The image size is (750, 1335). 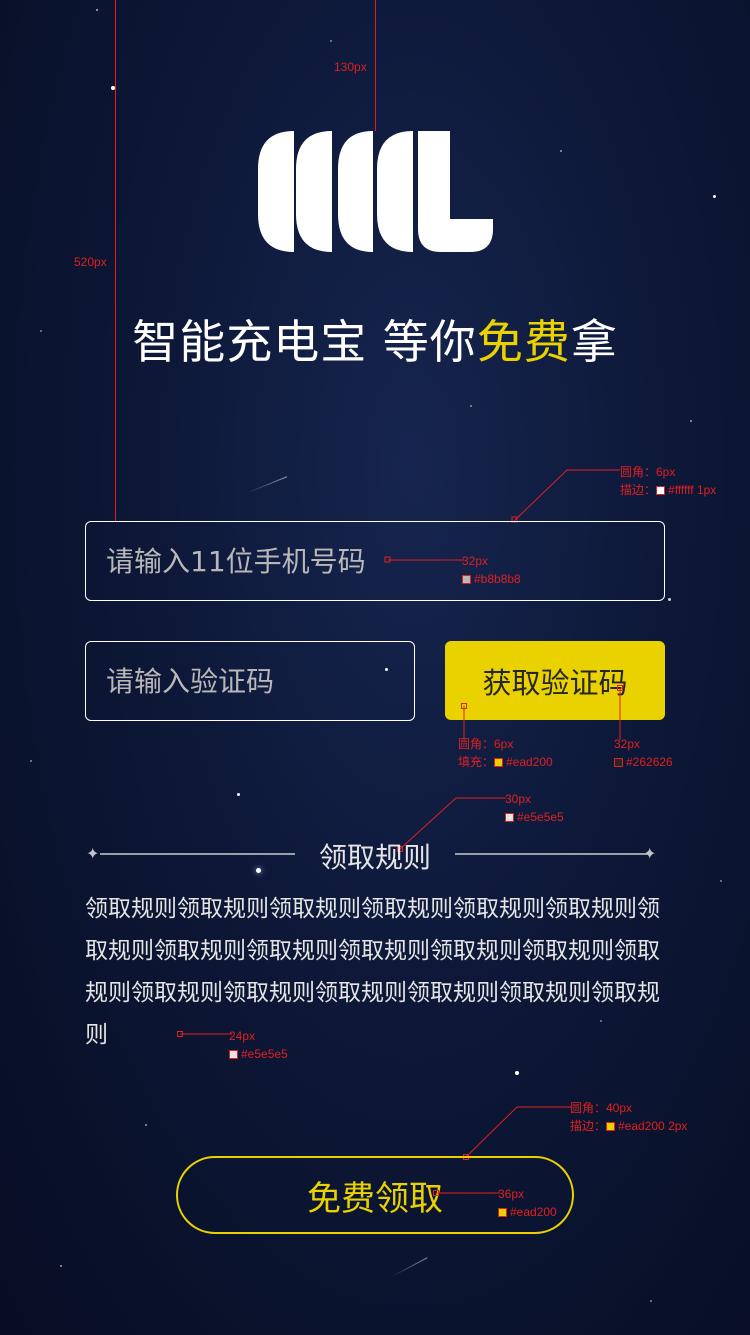 I want to click on top-to-input-line, so click(x=115, y=260).